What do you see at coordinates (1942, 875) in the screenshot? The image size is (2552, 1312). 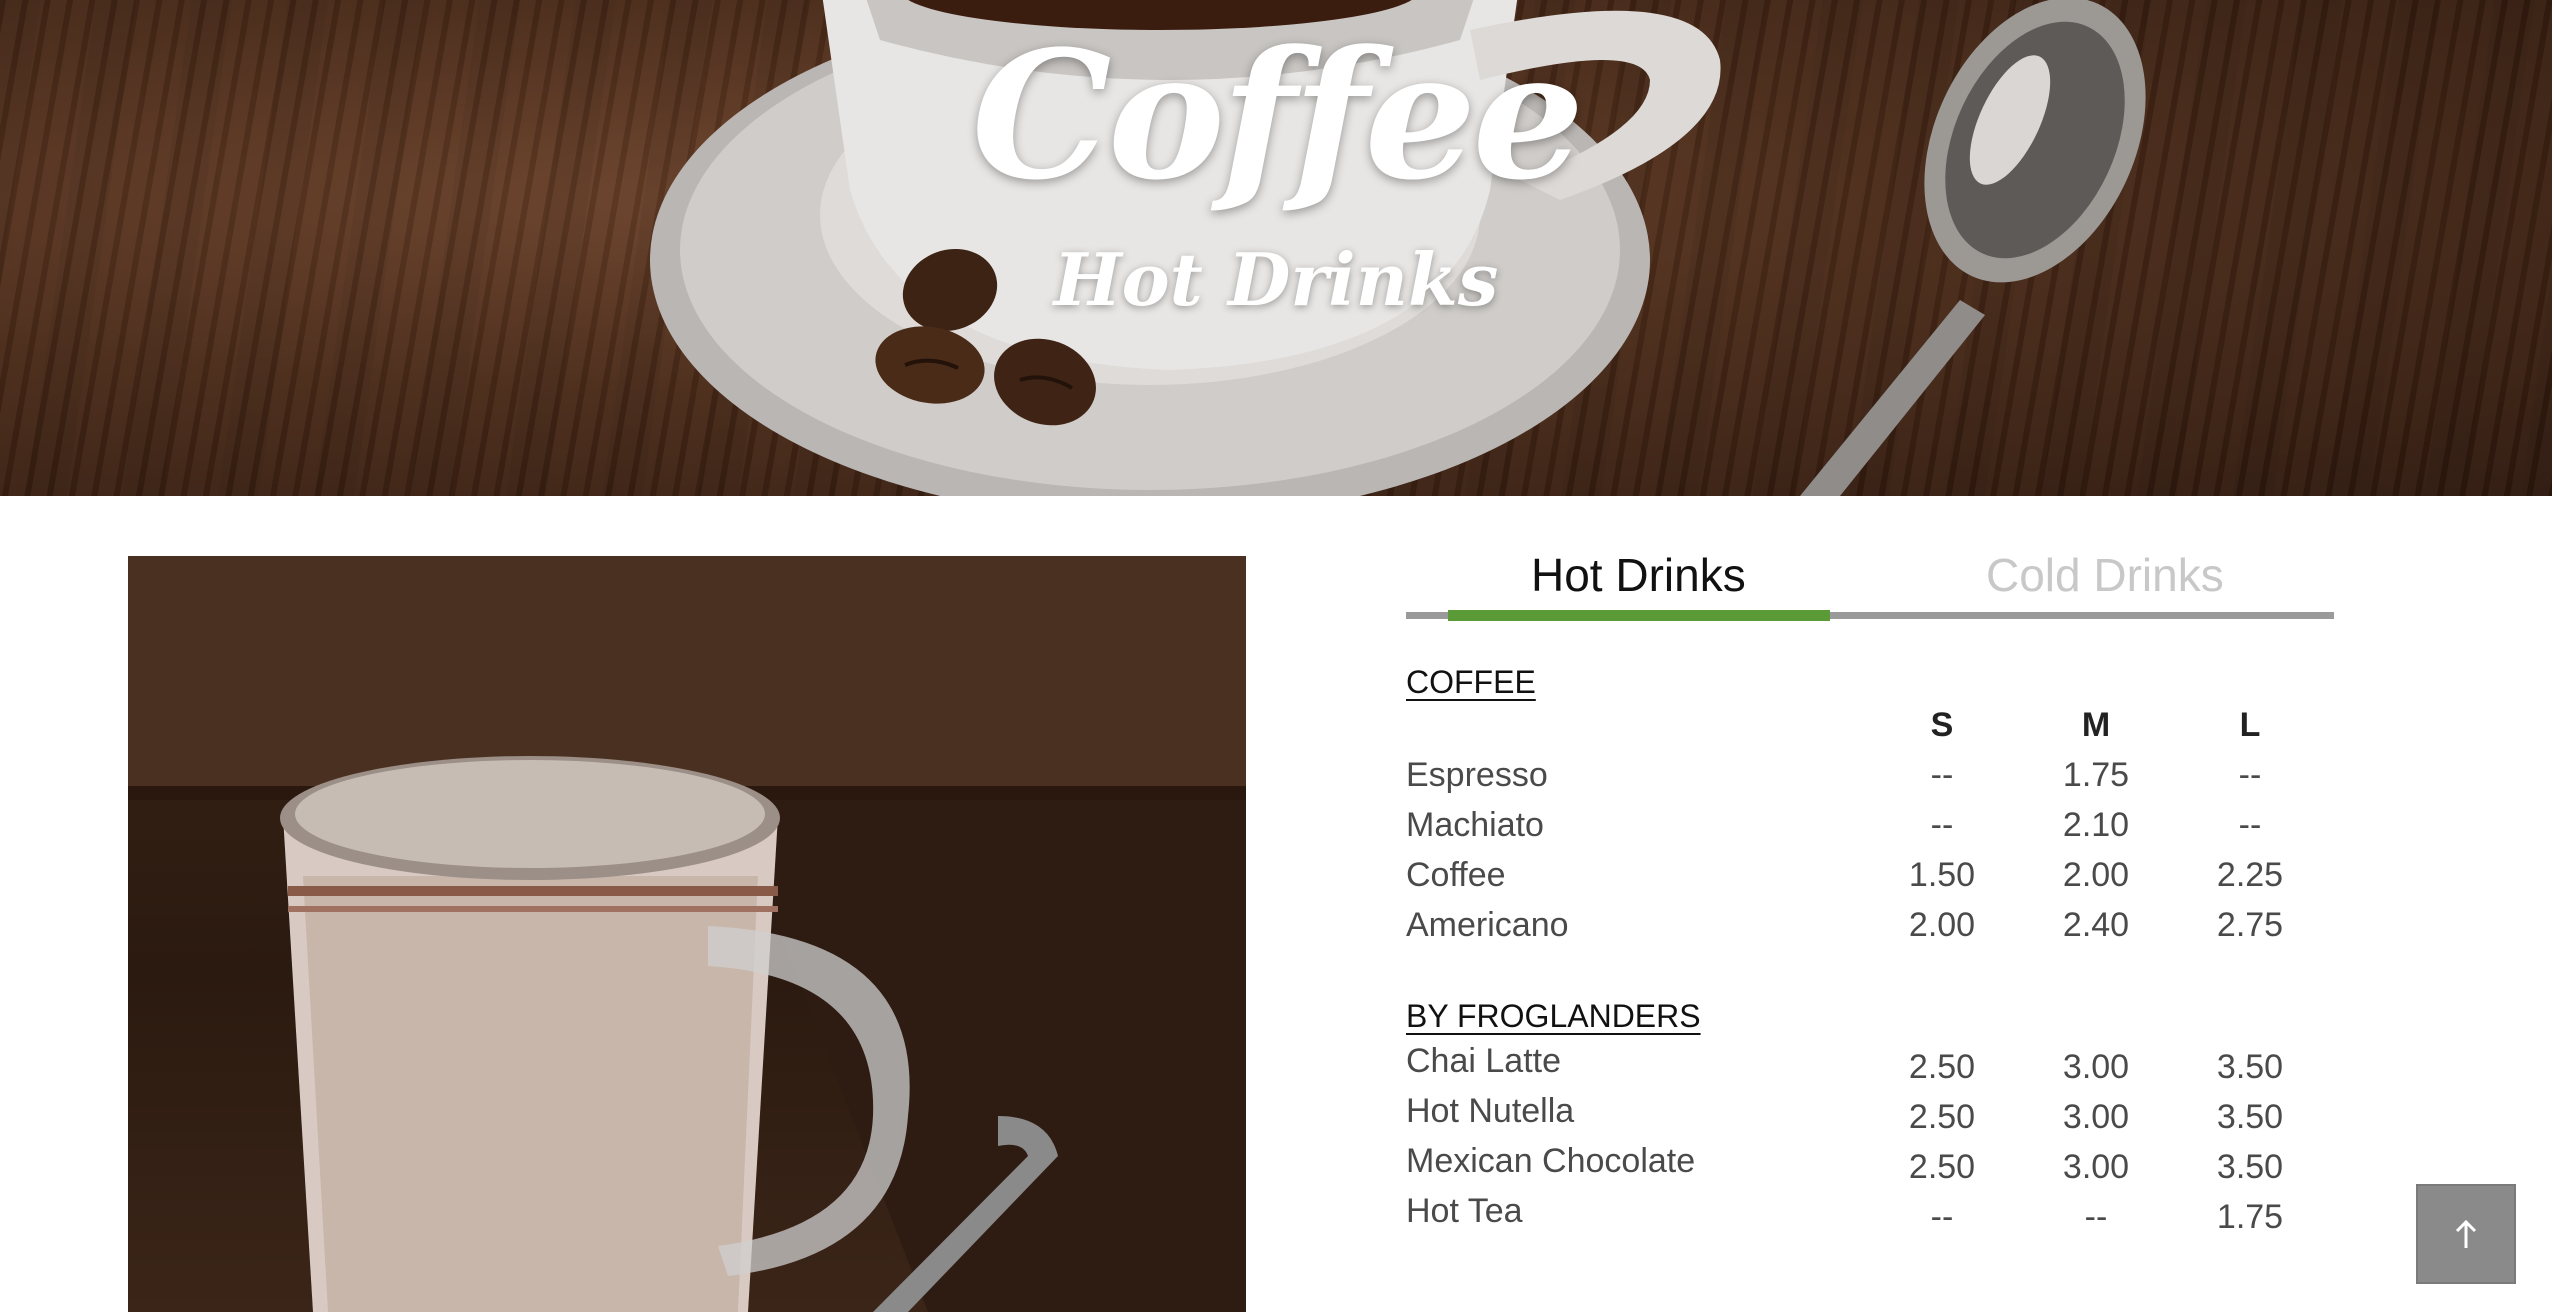 I see `price-coffee-s: 1.50` at bounding box center [1942, 875].